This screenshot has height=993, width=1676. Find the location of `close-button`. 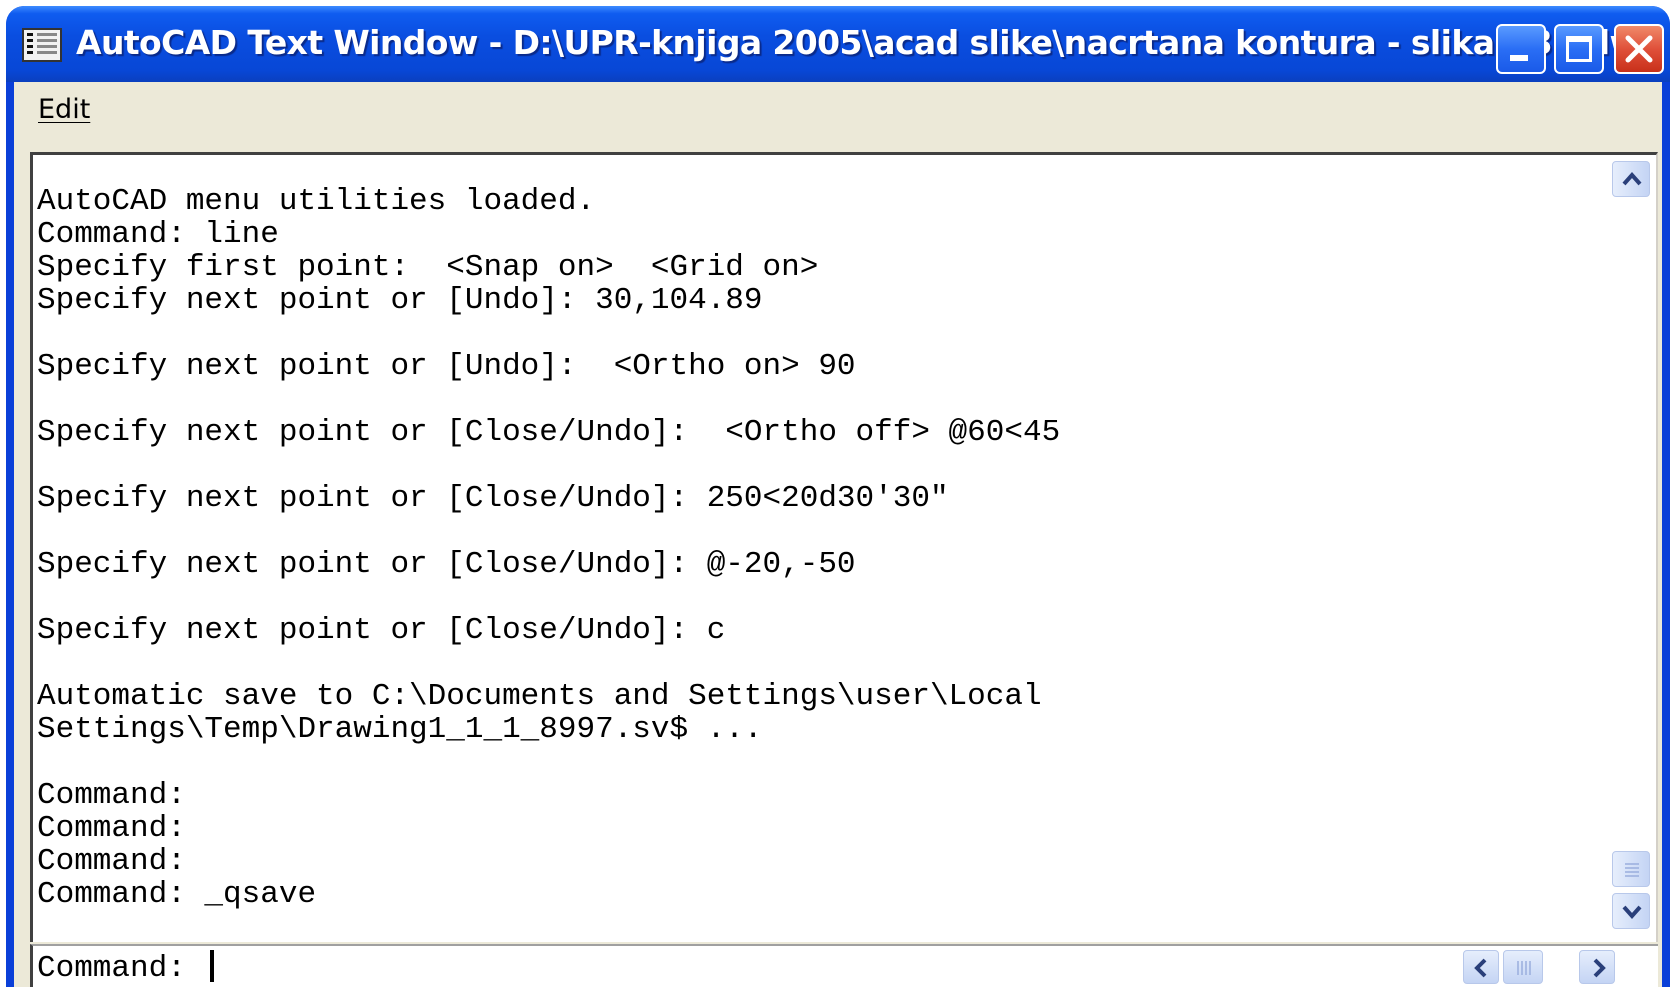

close-button is located at coordinates (1639, 49).